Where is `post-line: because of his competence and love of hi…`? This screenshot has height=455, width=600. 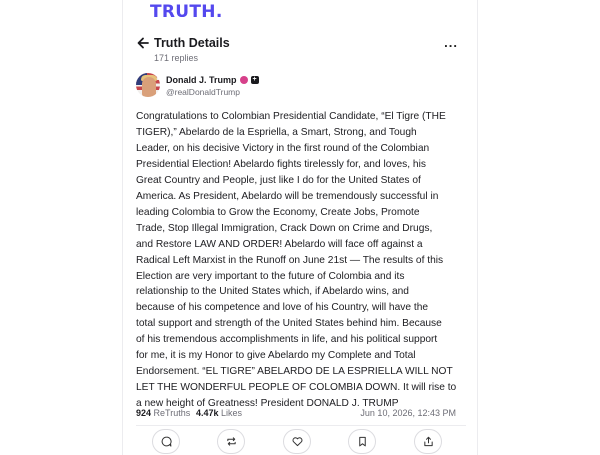
post-line: because of his competence and love of hi… is located at coordinates (282, 308).